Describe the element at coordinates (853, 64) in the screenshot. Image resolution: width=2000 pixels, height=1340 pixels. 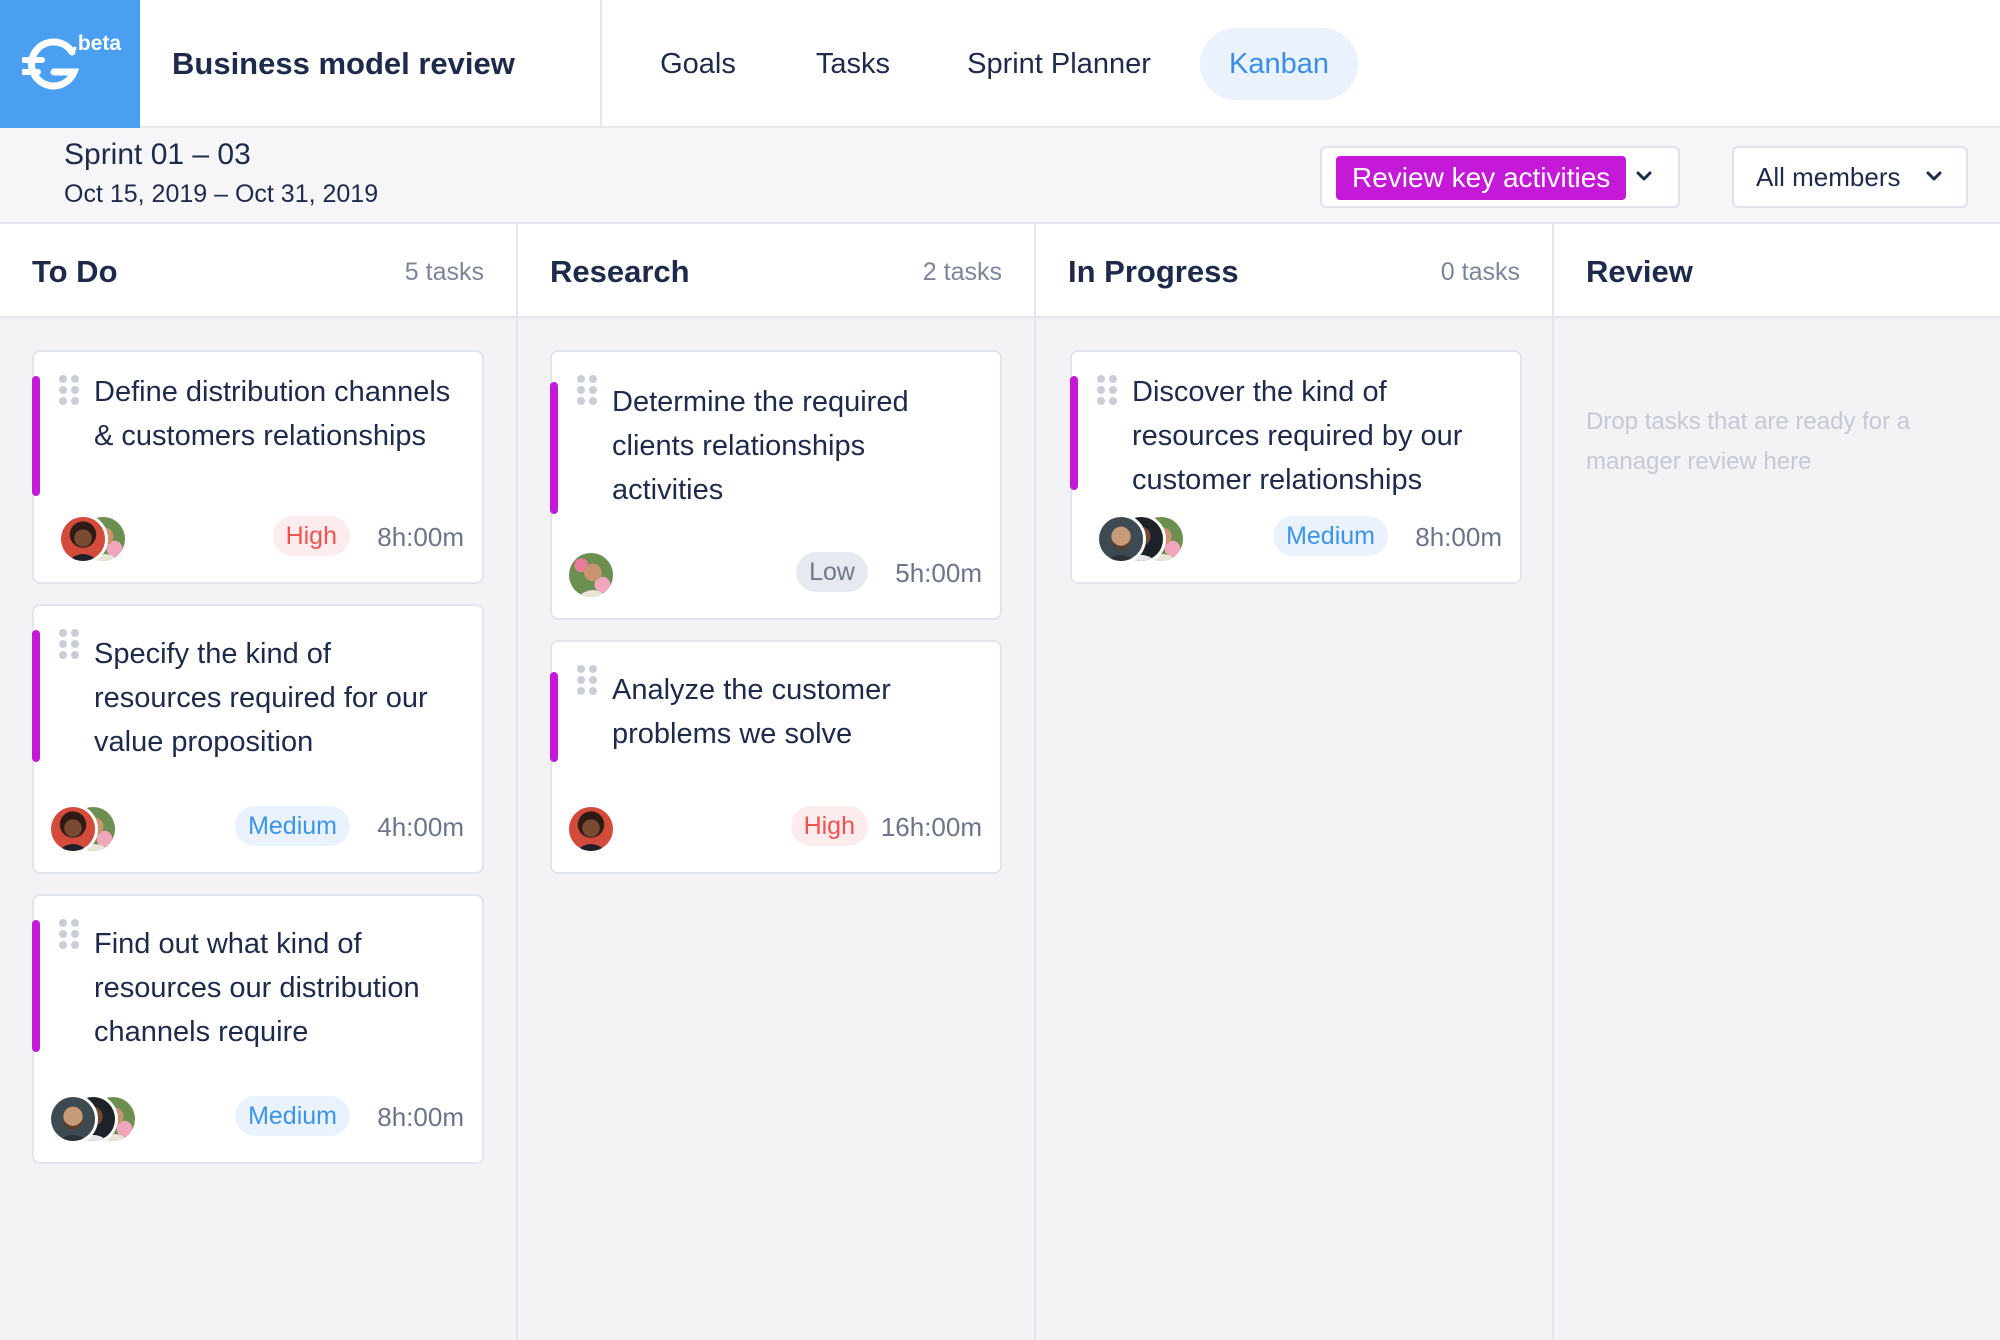
I see `tab-tasks: Tasks` at that location.